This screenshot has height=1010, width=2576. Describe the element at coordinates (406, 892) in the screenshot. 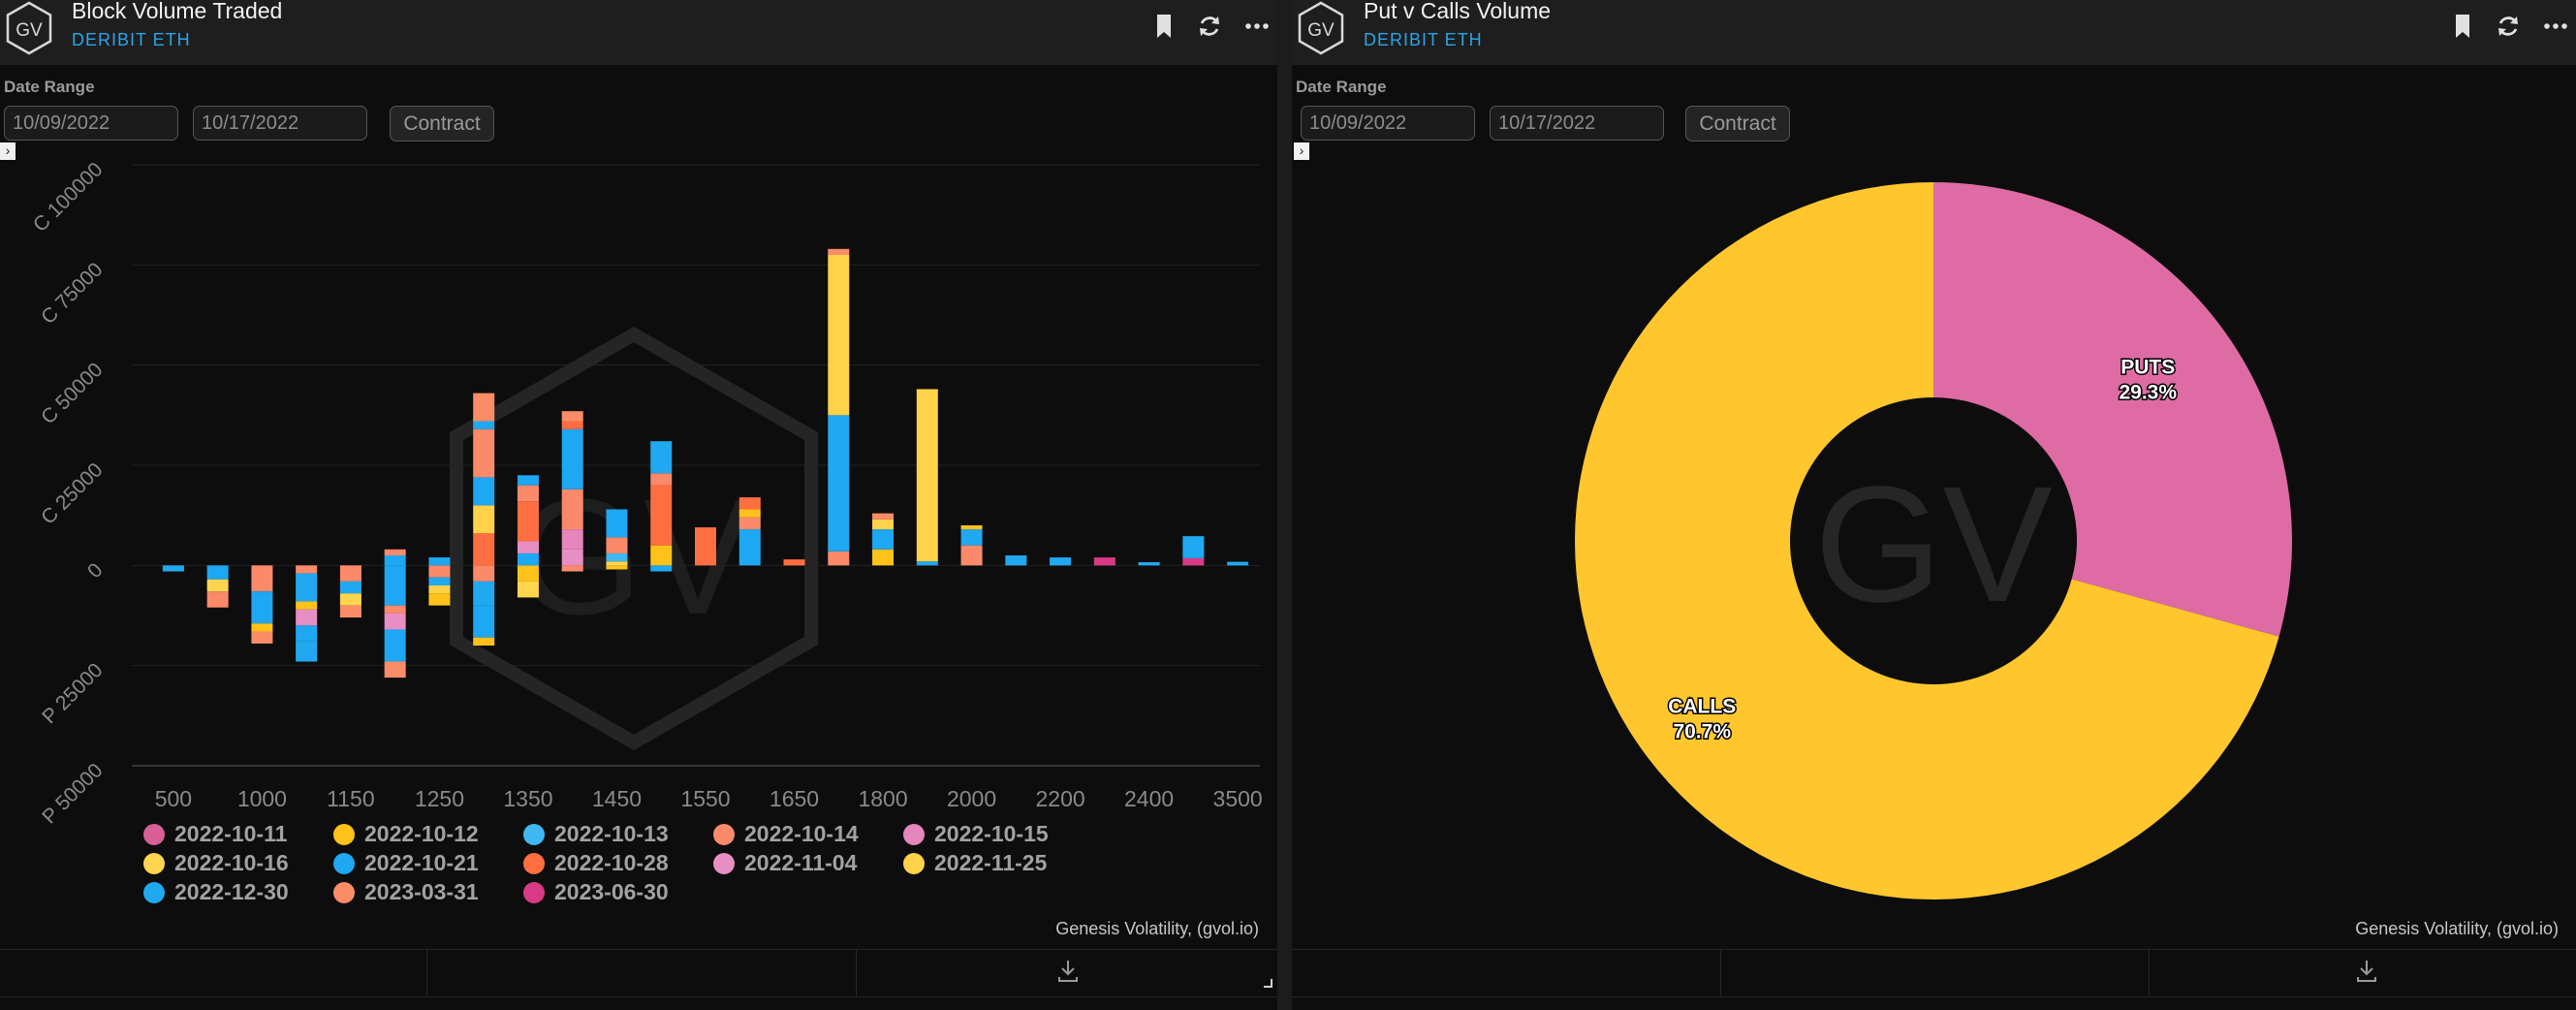

I see `legend-item: 2023-03-31` at that location.